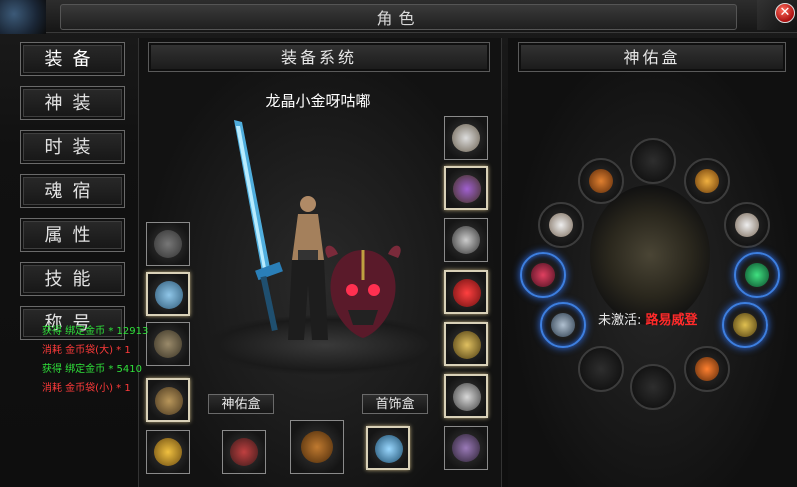 This screenshot has height=487, width=797. I want to click on gold-ring-icon, so click(168, 452).